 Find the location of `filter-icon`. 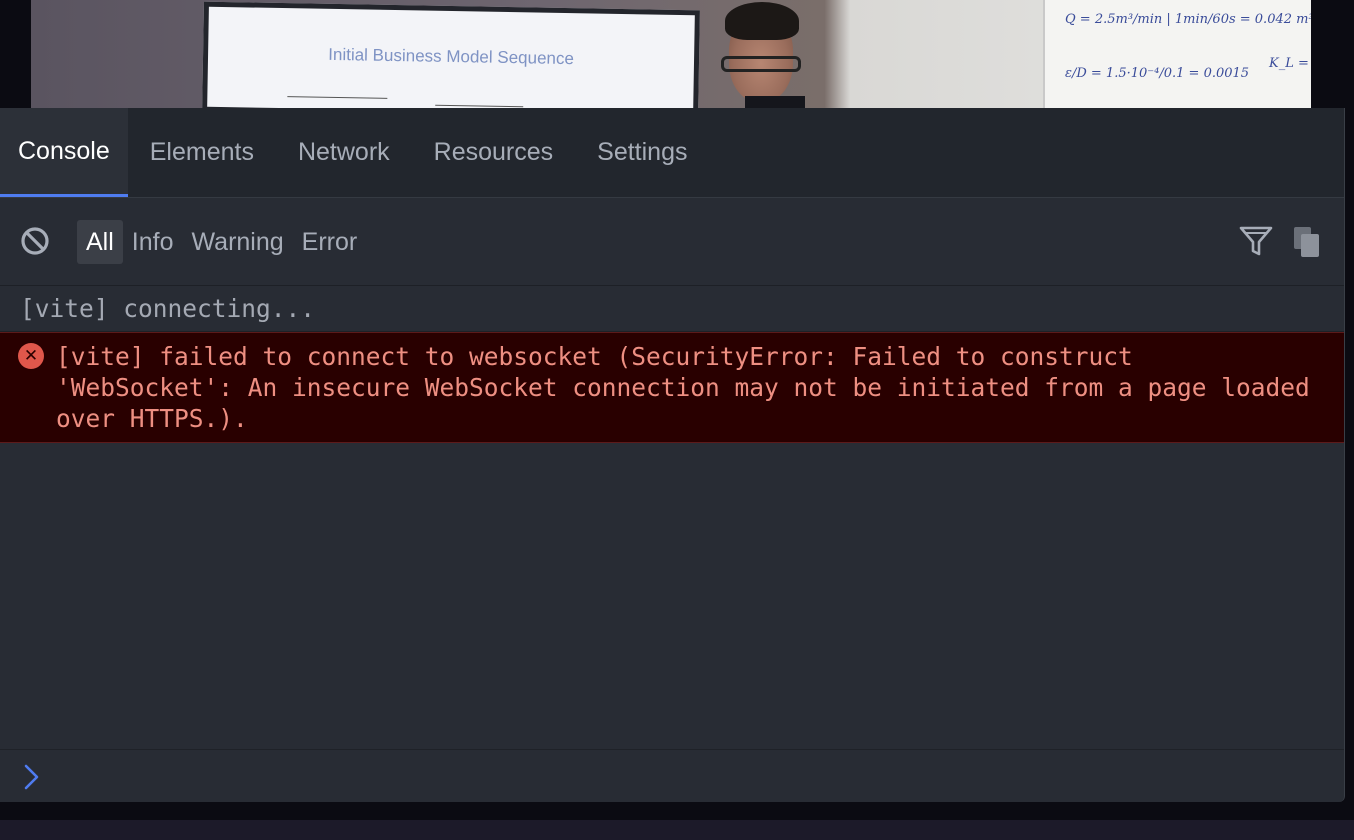

filter-icon is located at coordinates (1256, 241).